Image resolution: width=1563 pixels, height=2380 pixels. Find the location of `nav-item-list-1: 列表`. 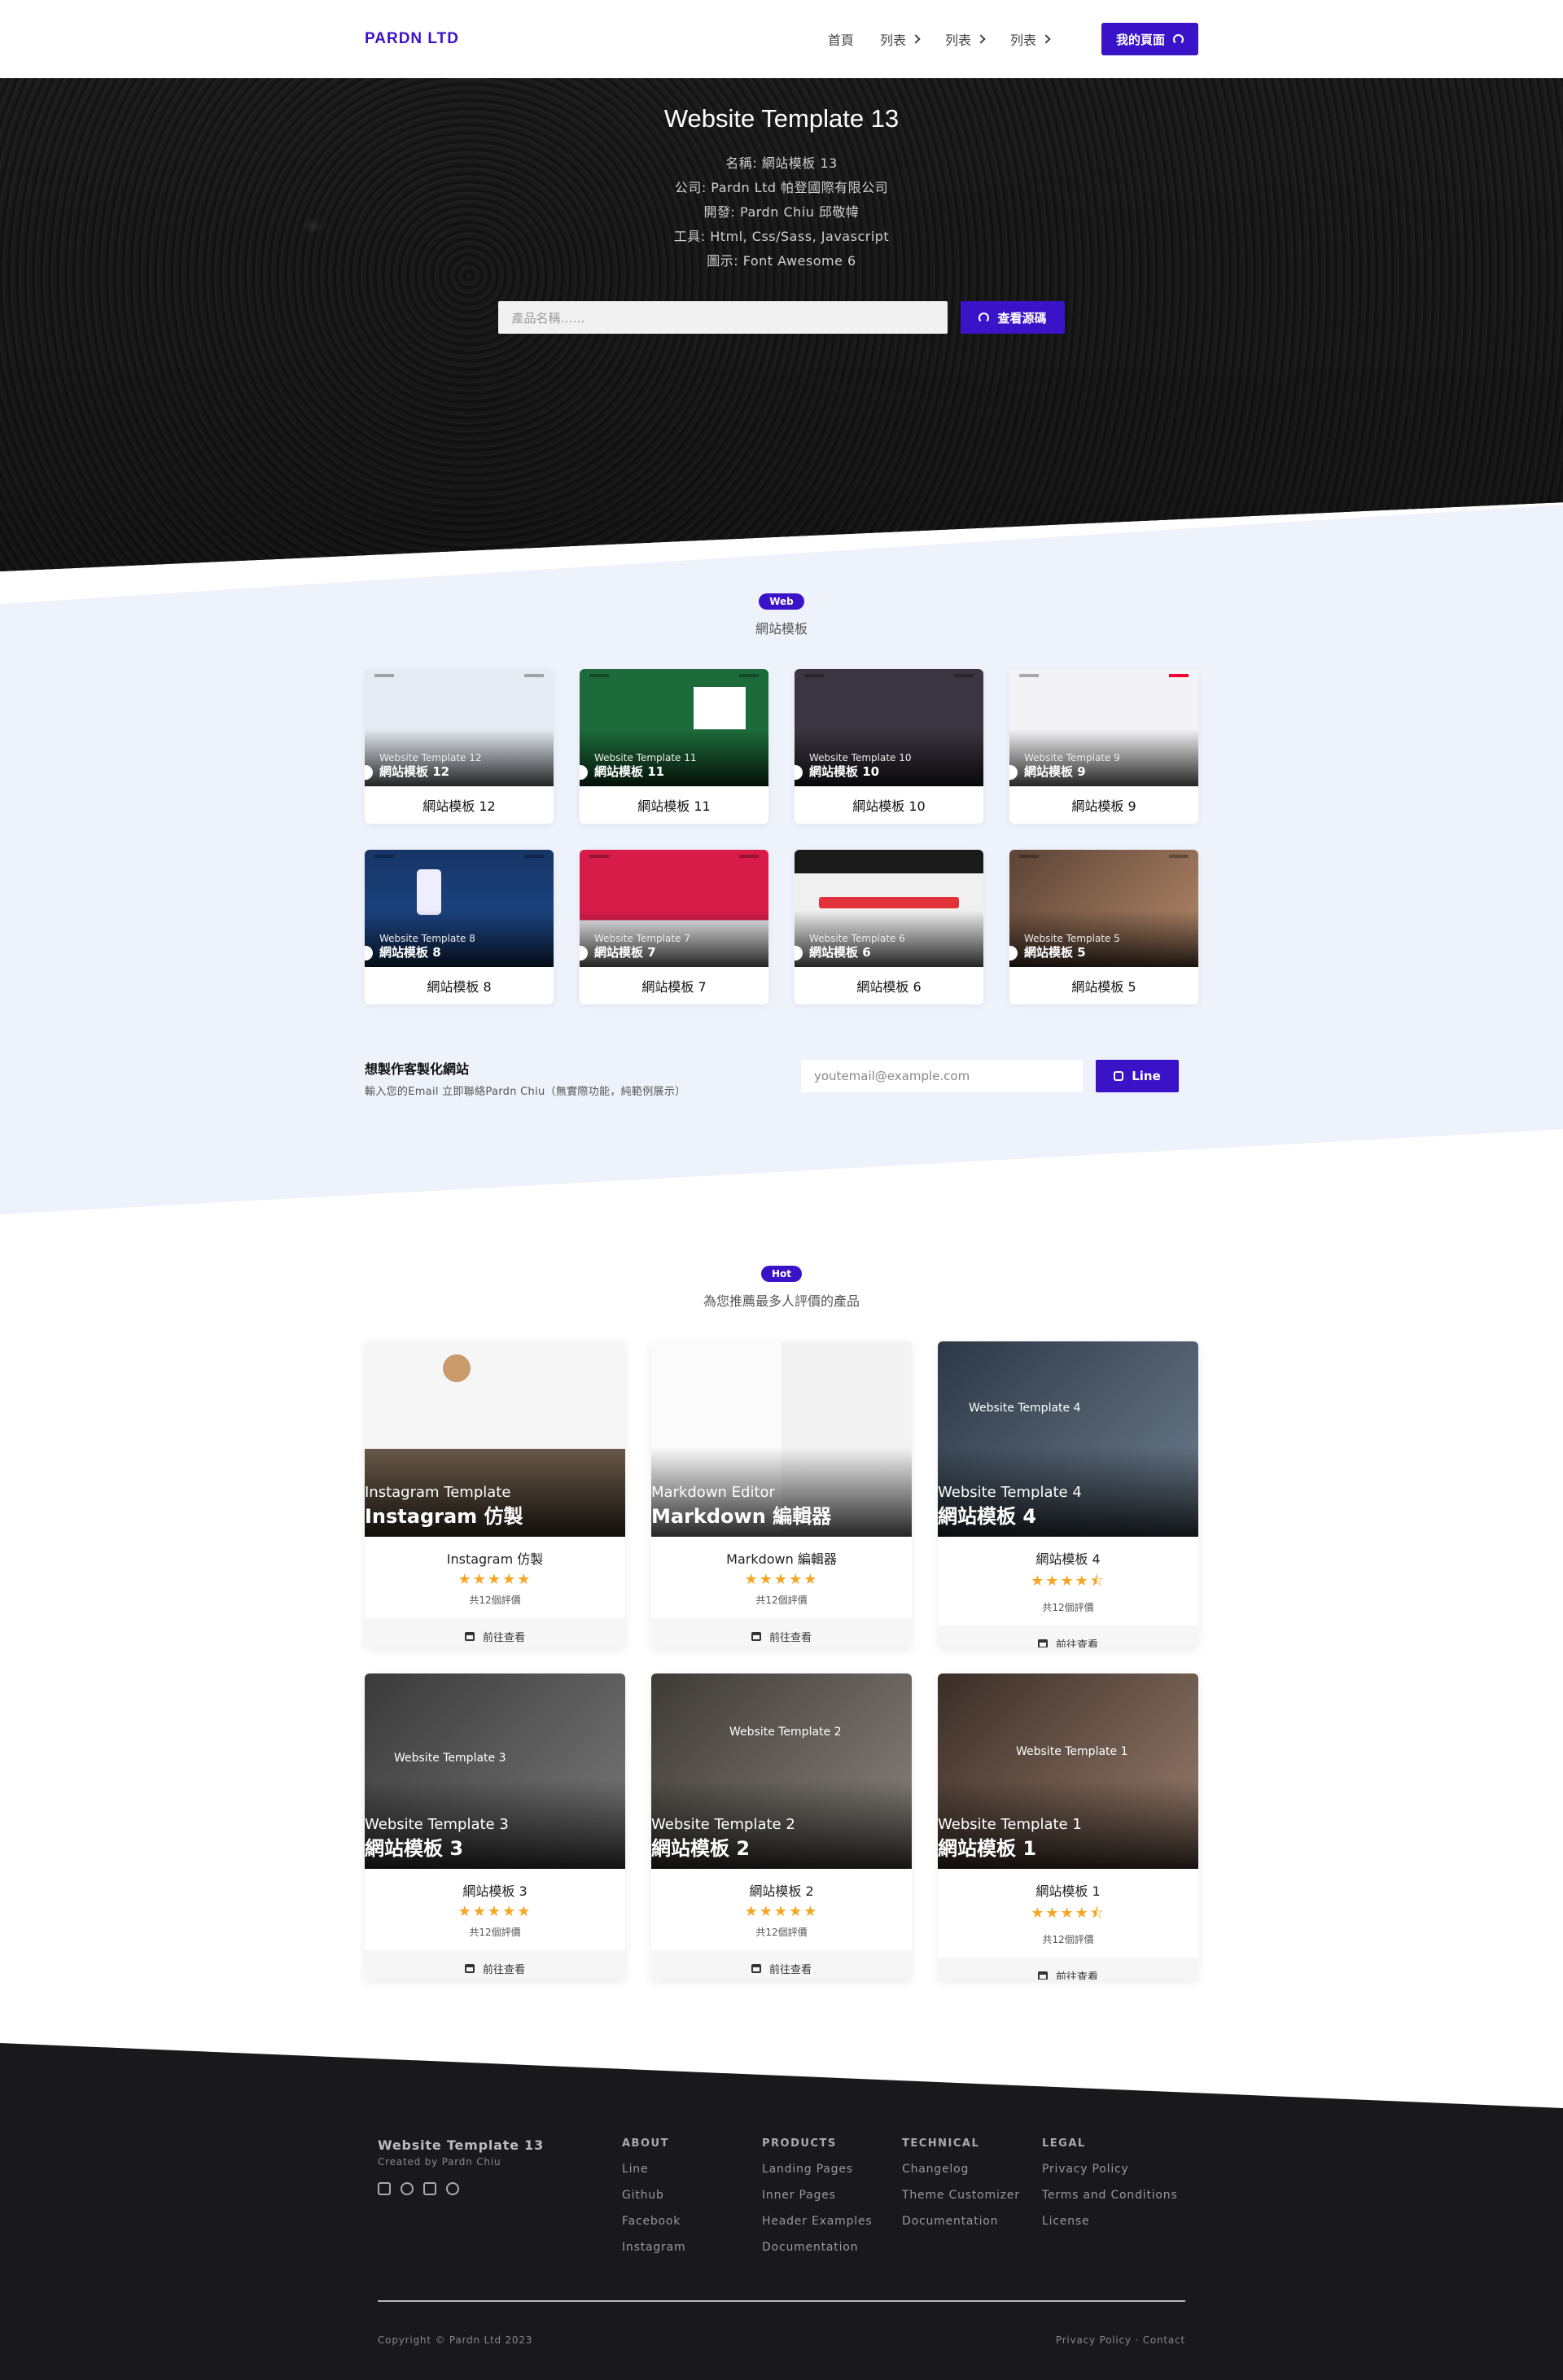

nav-item-list-1: 列表 is located at coordinates (900, 39).